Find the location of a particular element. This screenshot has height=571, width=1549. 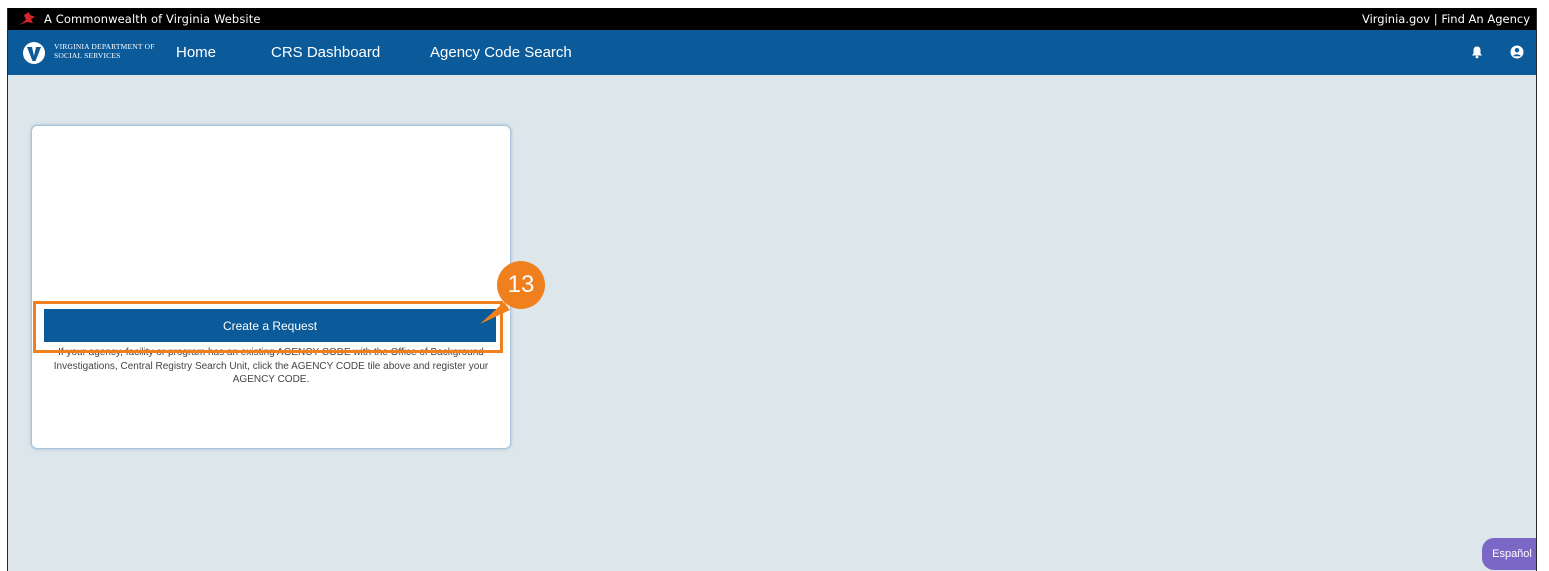

nav-home: Home is located at coordinates (196, 52).